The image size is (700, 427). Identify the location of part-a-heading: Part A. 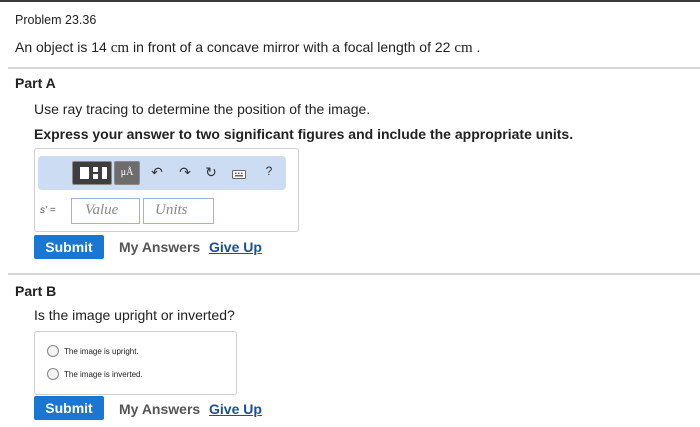
(35, 83).